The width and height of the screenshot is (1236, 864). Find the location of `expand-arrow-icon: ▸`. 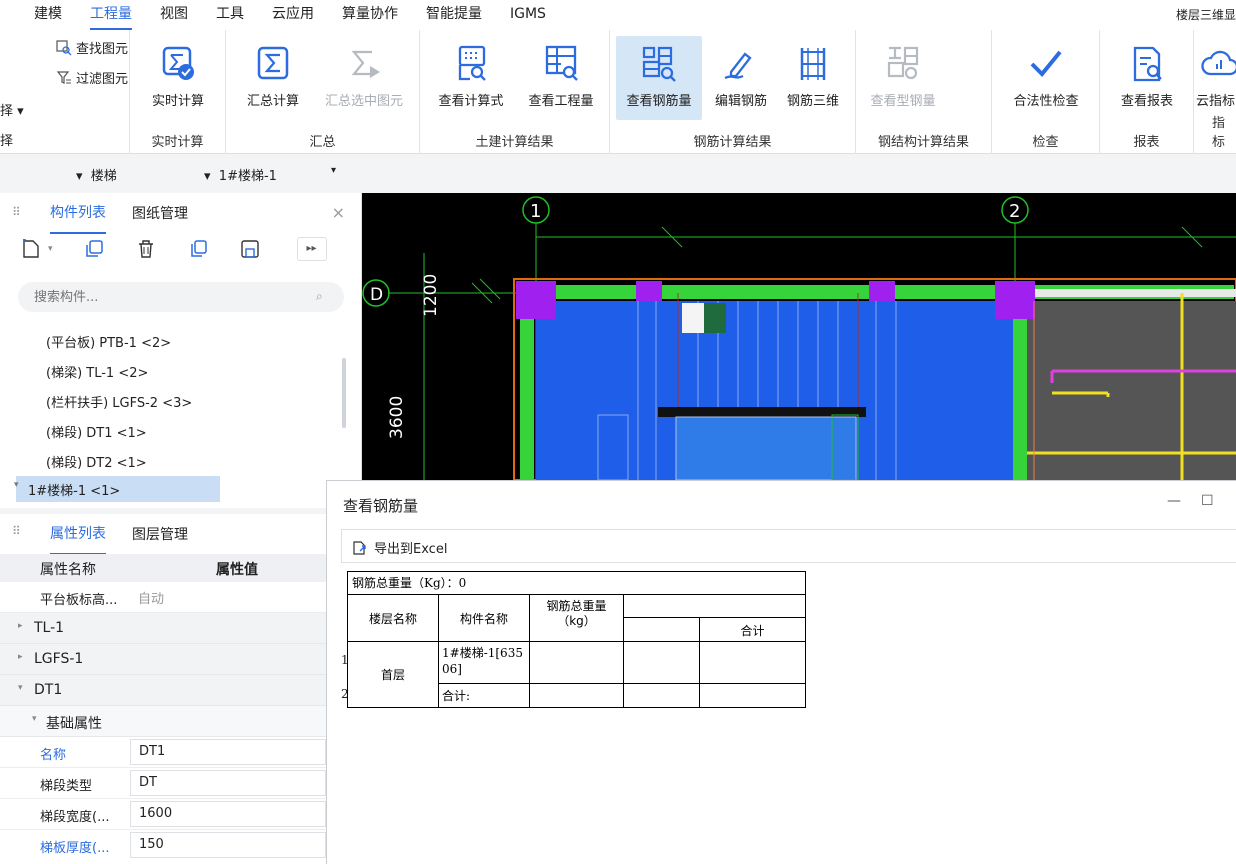

expand-arrow-icon: ▸ is located at coordinates (20, 657).